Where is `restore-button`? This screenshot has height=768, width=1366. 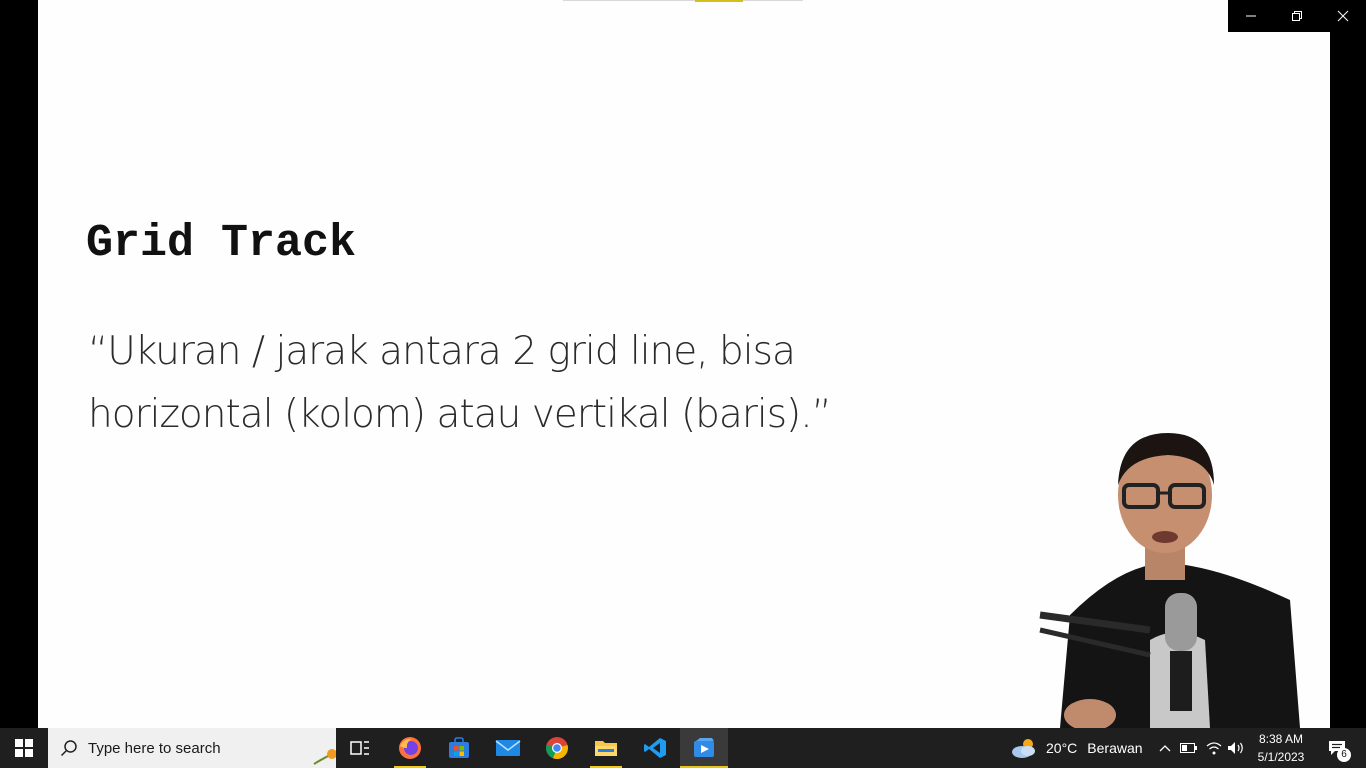 restore-button is located at coordinates (1297, 16).